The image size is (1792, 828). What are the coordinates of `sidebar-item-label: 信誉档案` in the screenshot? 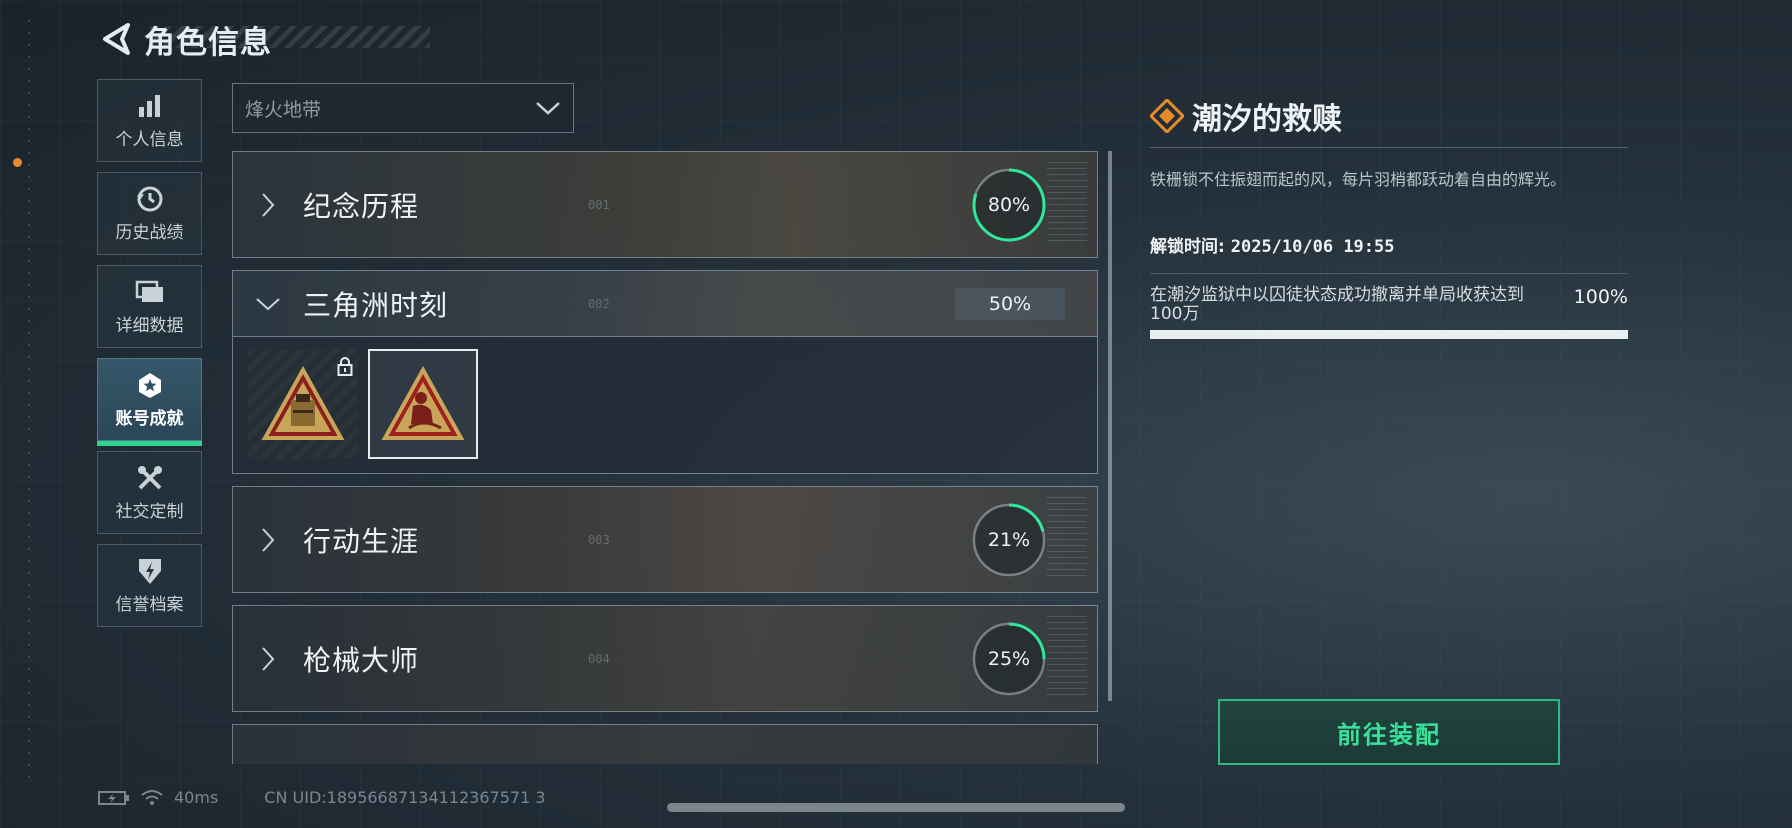 It's located at (149, 605).